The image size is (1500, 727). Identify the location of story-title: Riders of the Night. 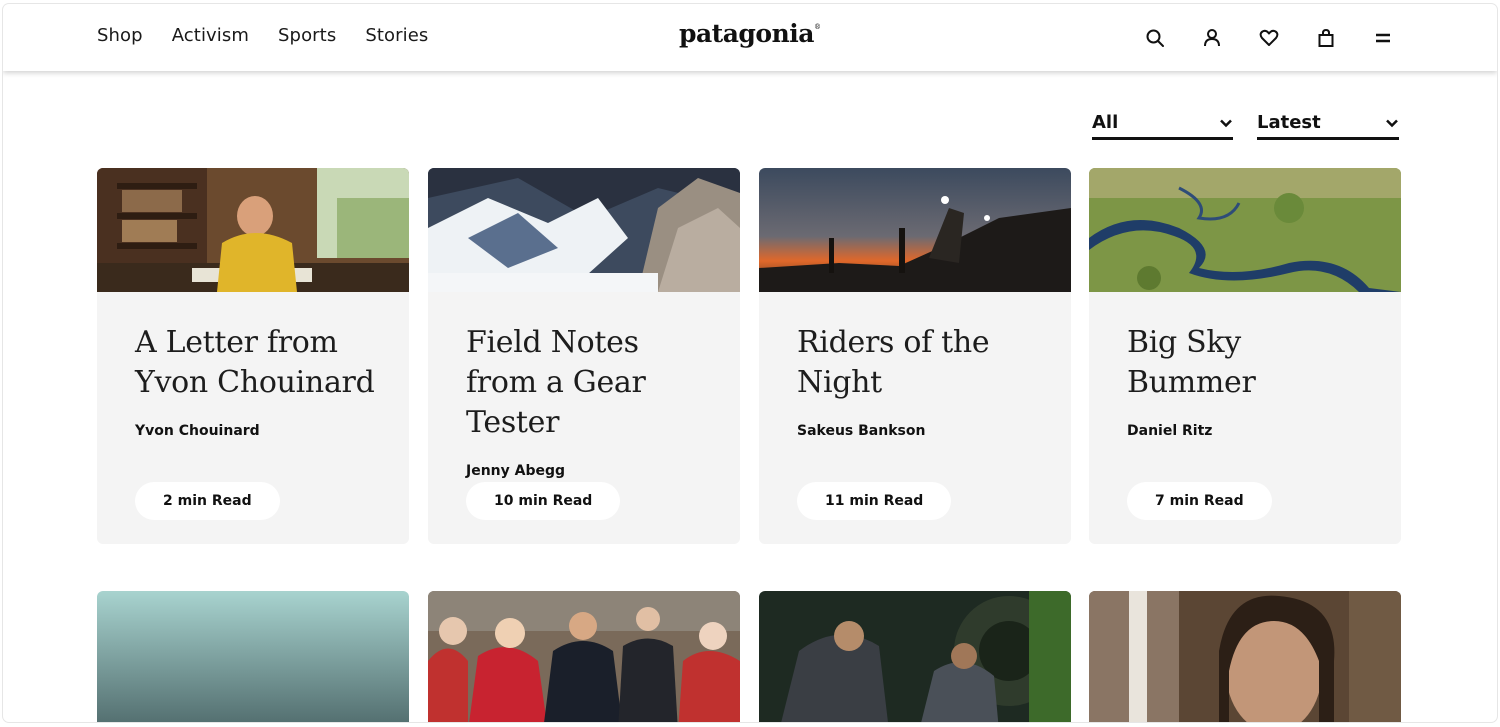
(922, 363).